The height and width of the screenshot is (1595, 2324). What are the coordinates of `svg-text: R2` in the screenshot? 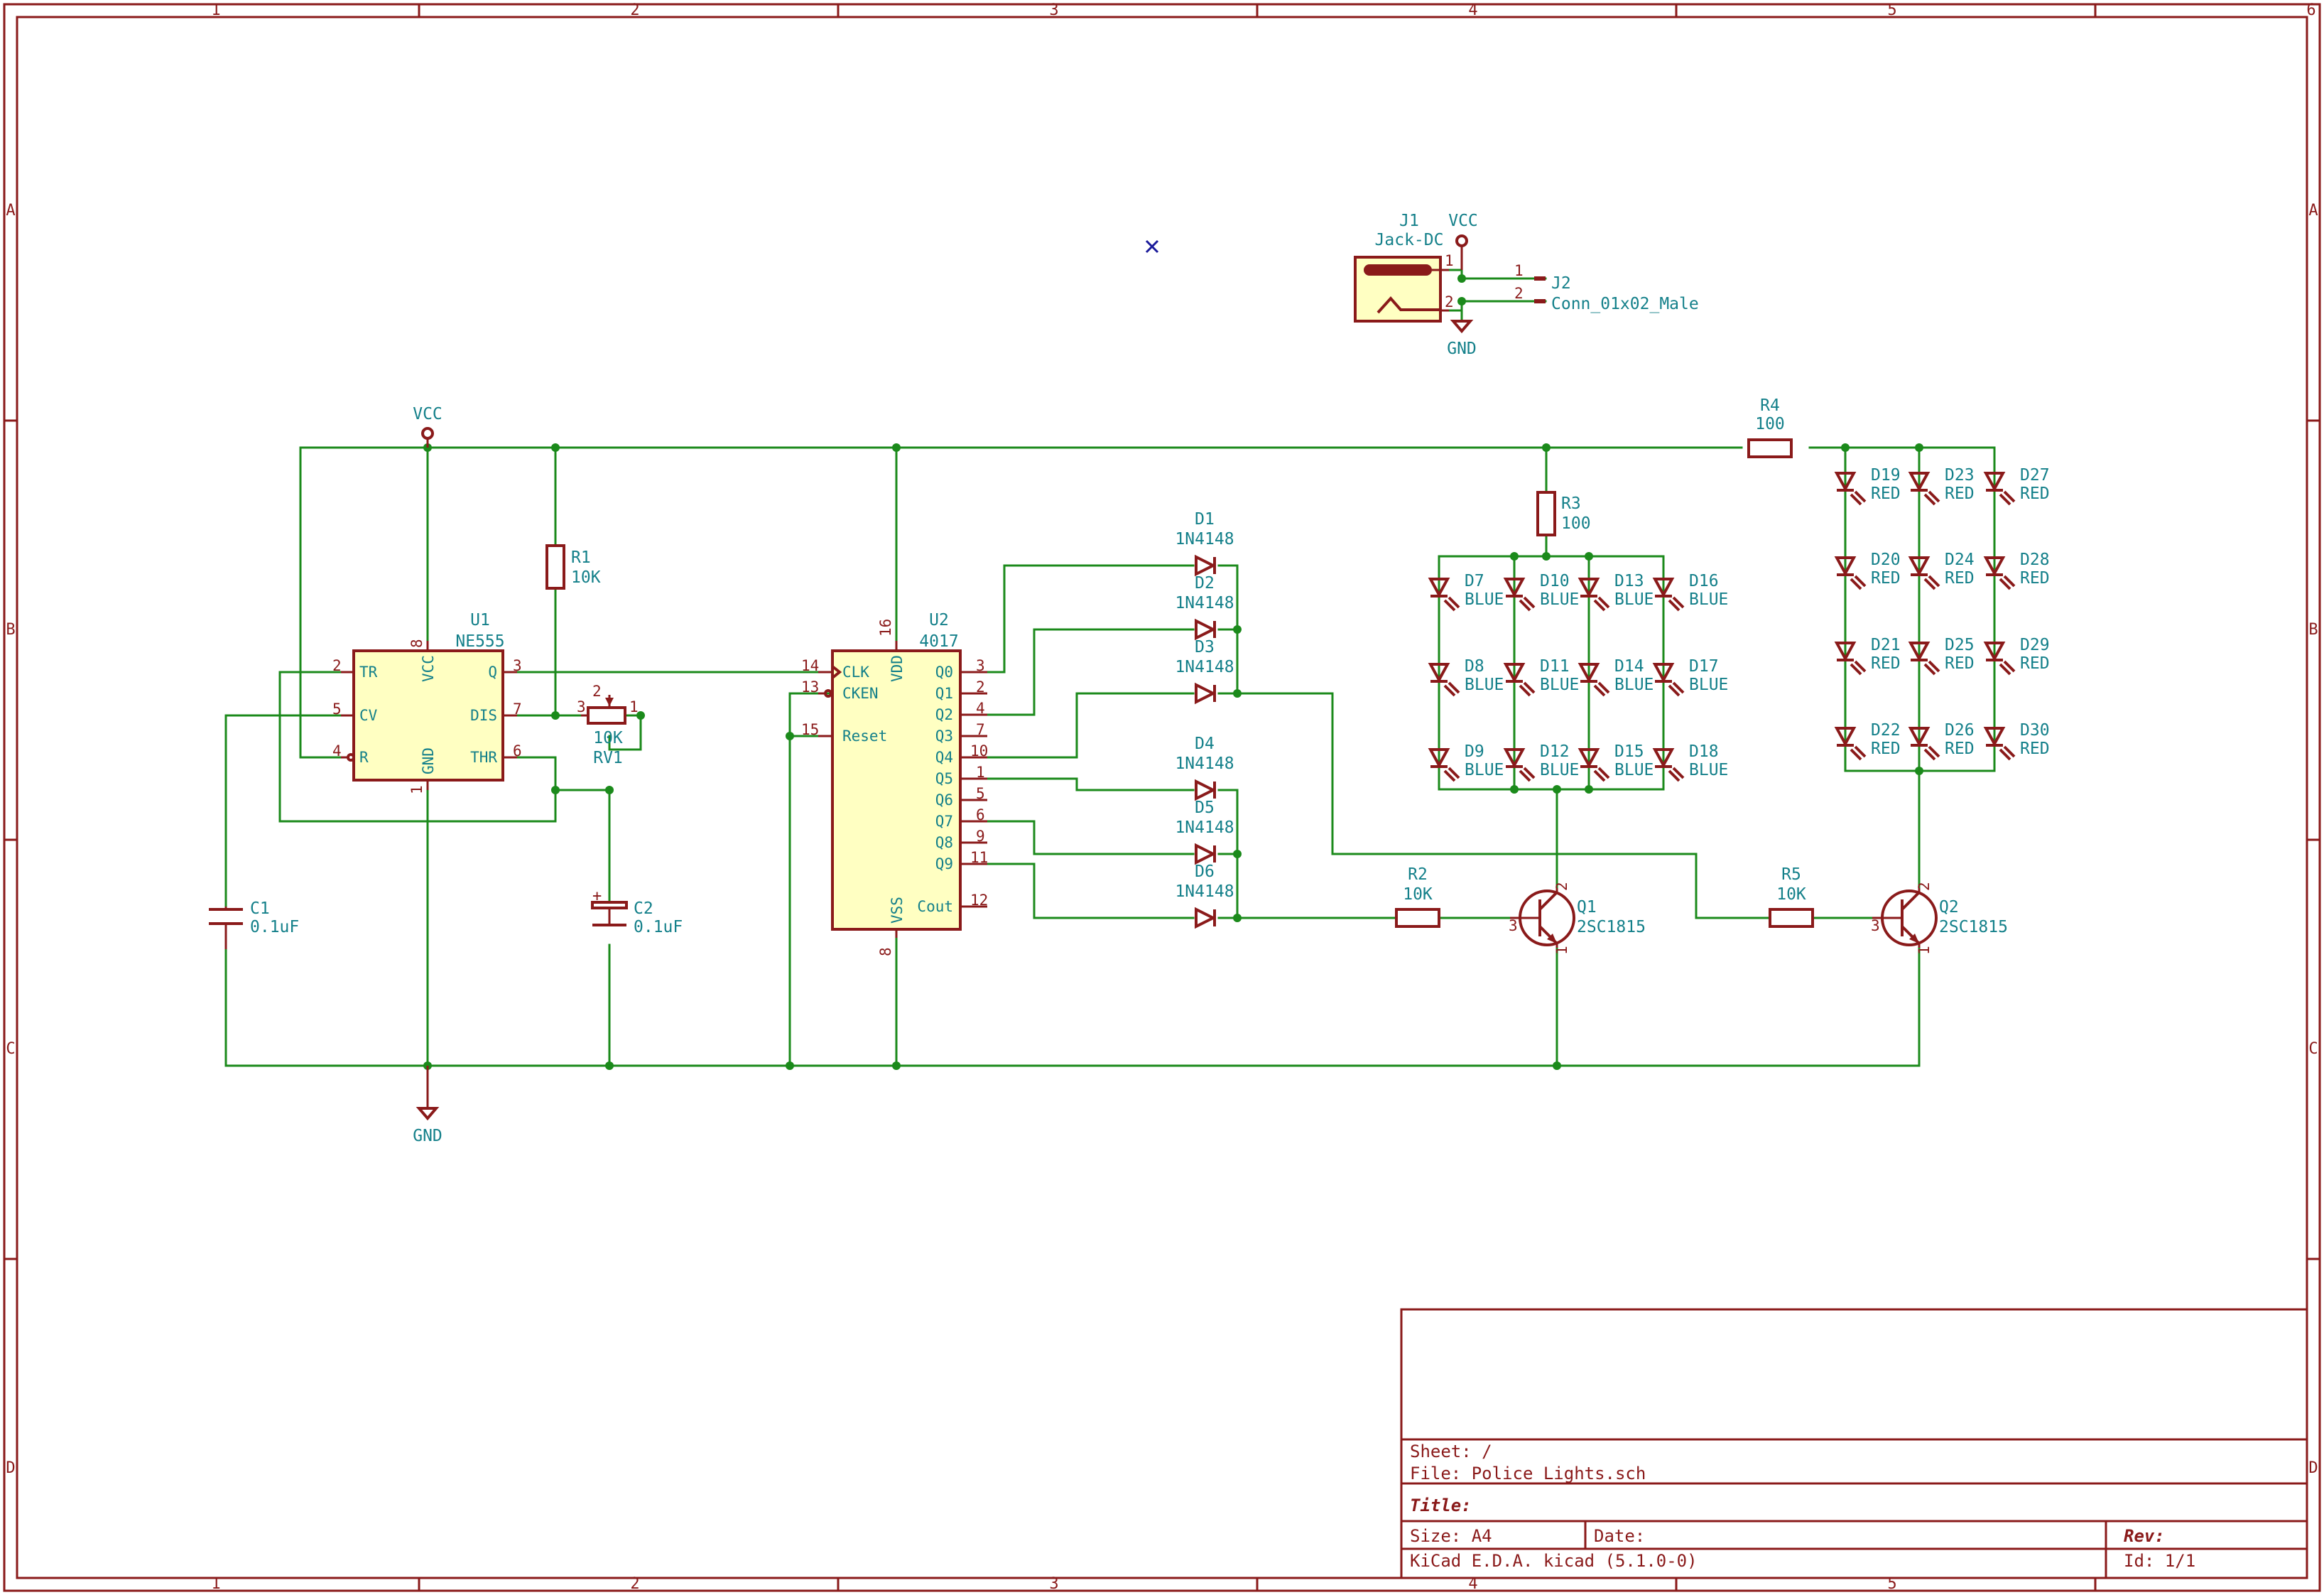 It's located at (1418, 874).